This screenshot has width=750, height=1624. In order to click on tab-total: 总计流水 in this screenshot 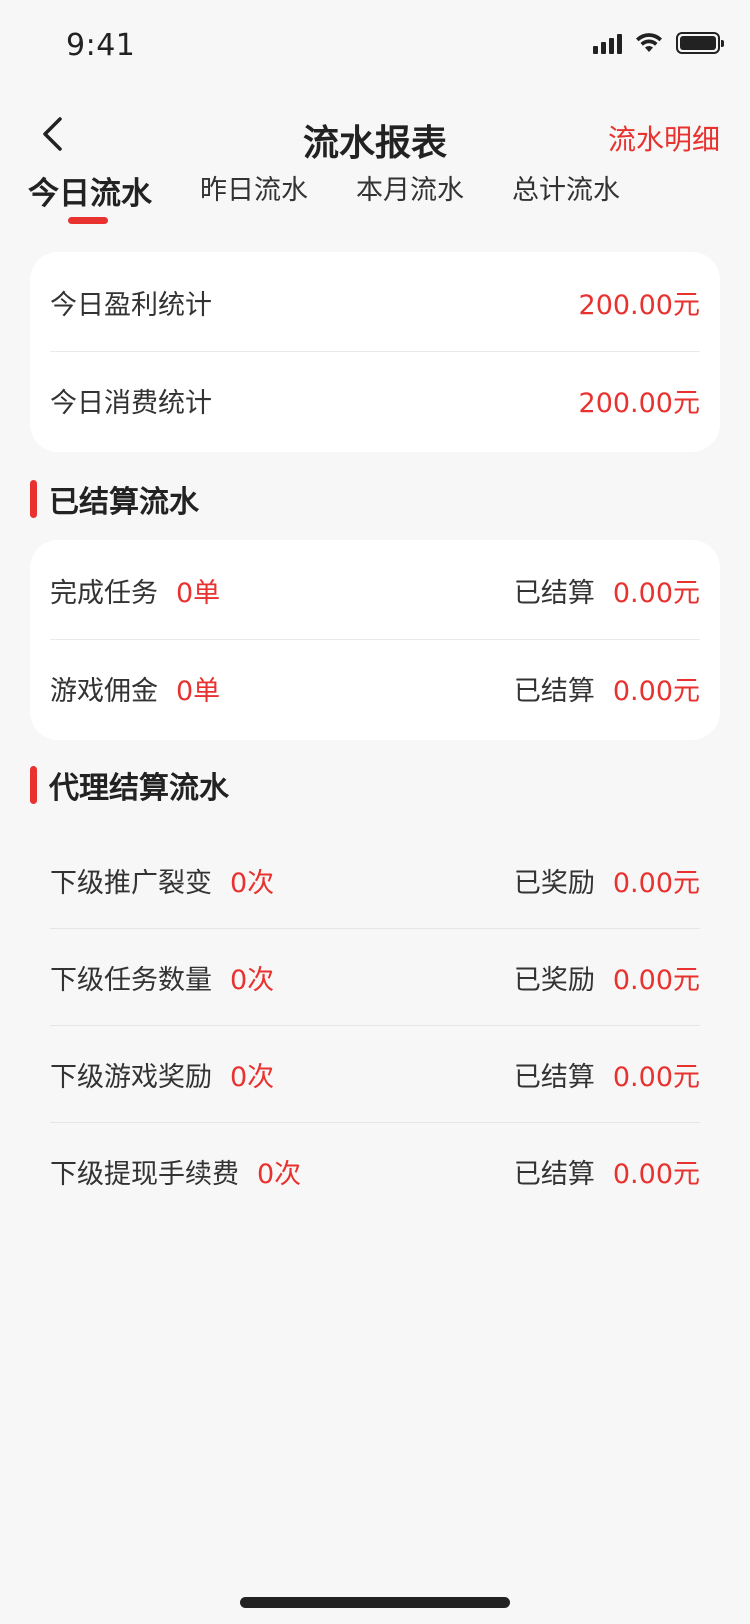, I will do `click(566, 198)`.